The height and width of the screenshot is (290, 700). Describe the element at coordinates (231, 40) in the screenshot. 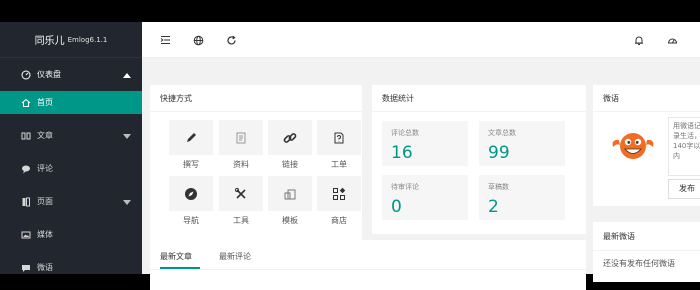

I see `refresh-icon` at that location.